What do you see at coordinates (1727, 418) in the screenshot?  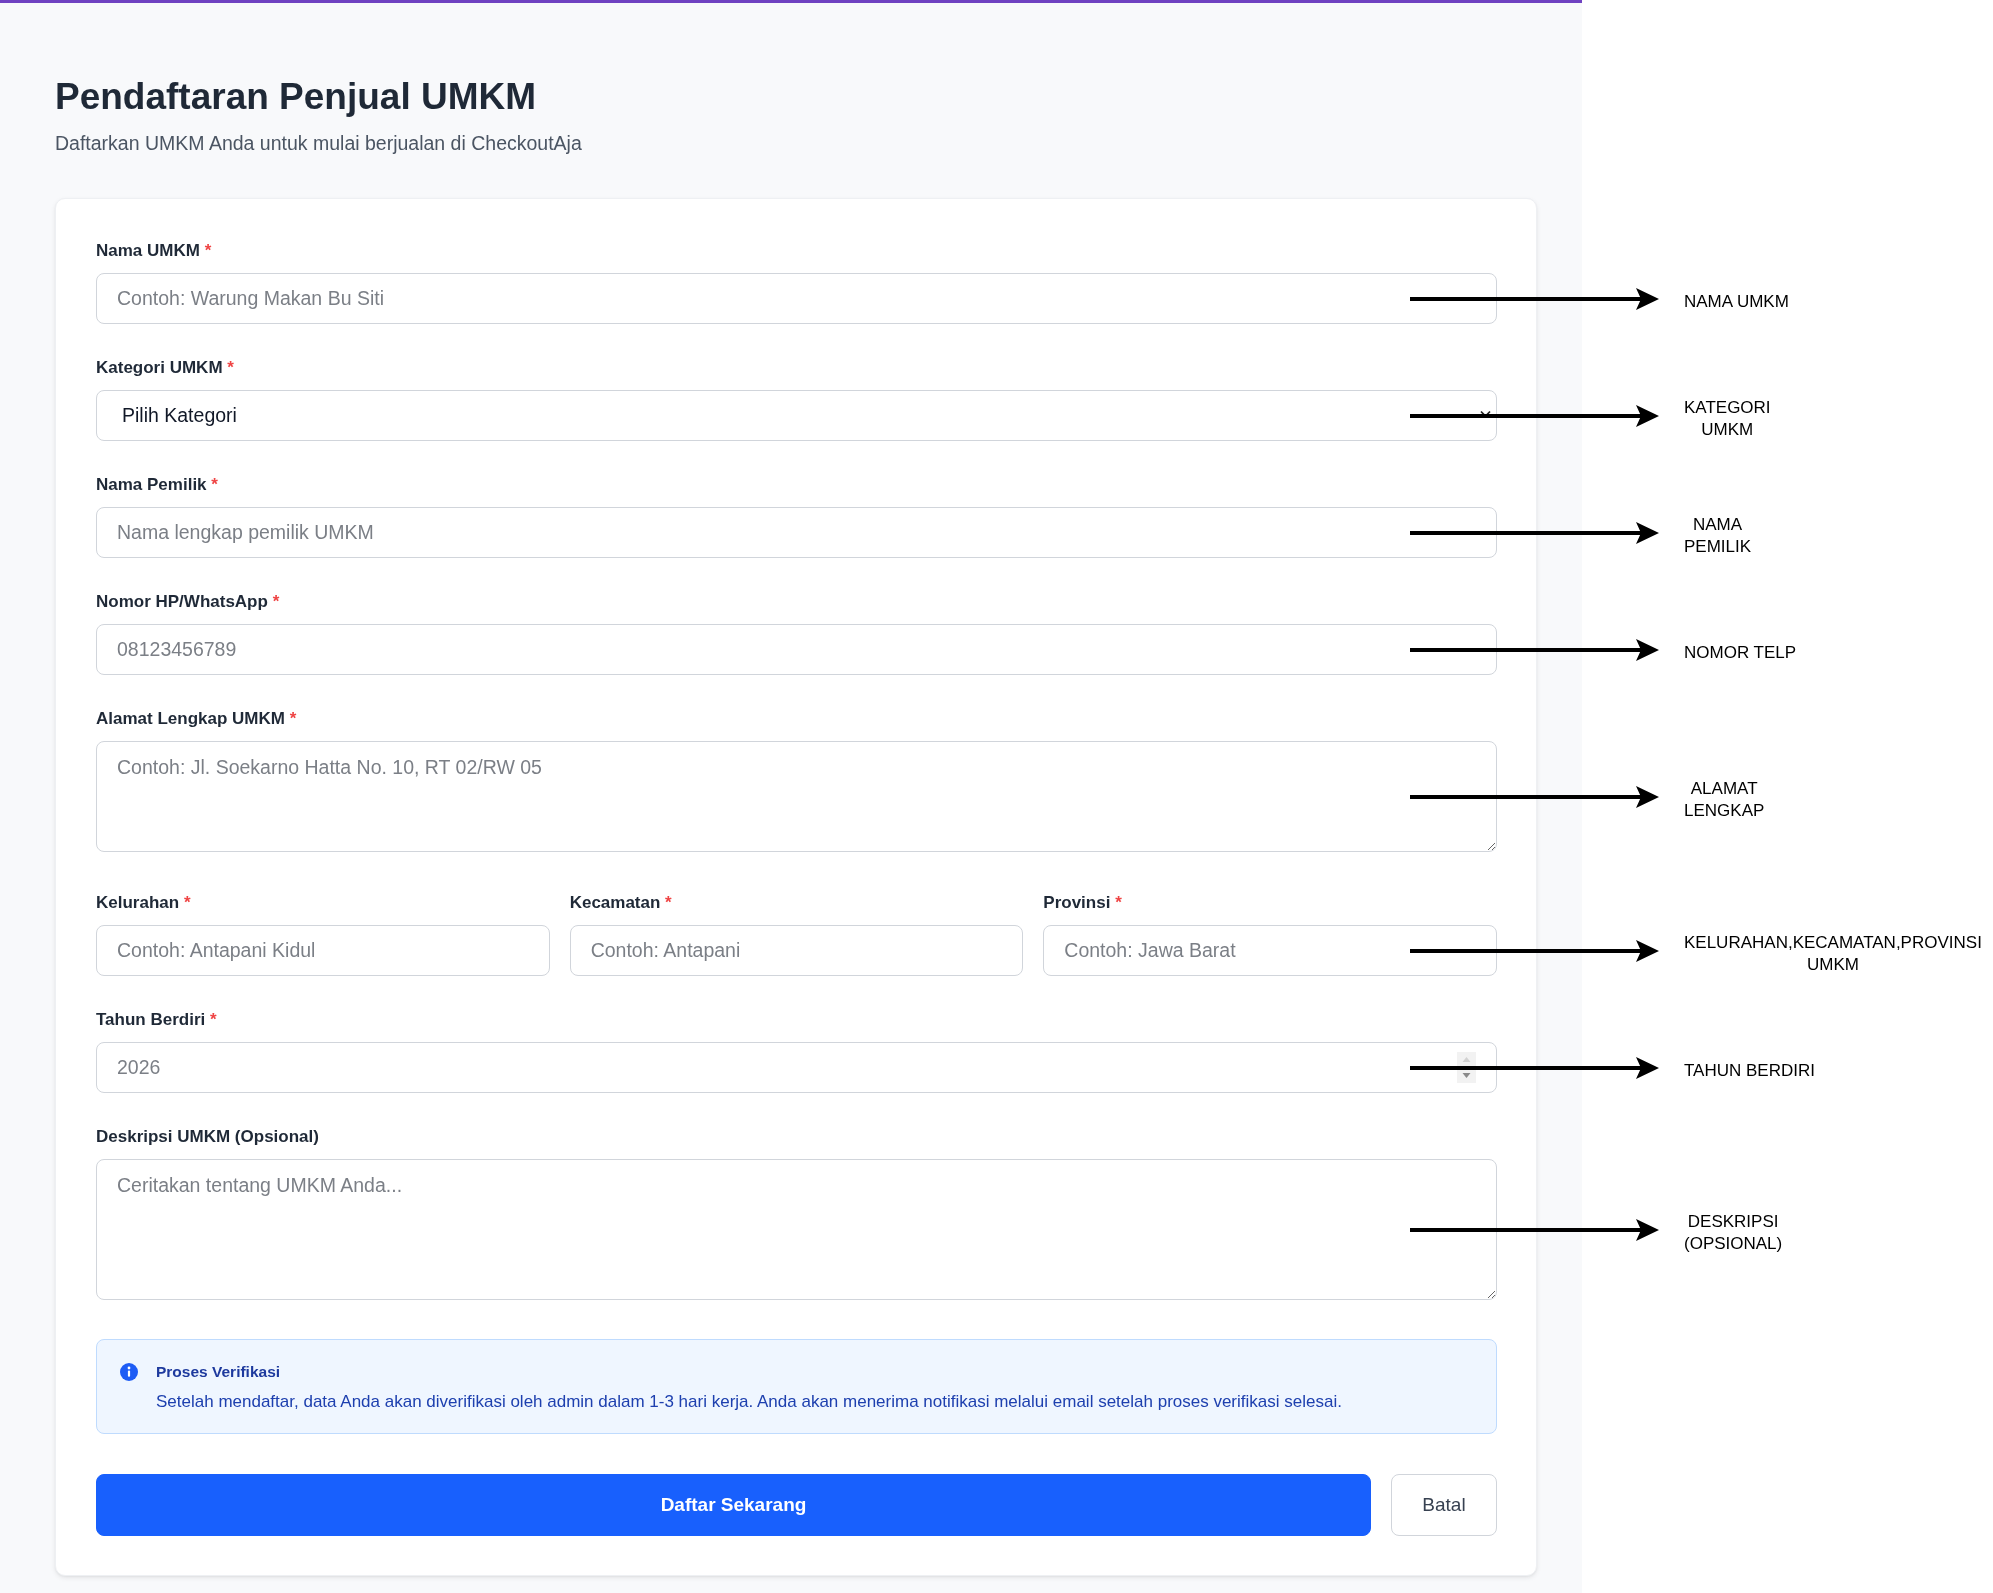 I see `annotation-label: KATEGORI UMKM` at bounding box center [1727, 418].